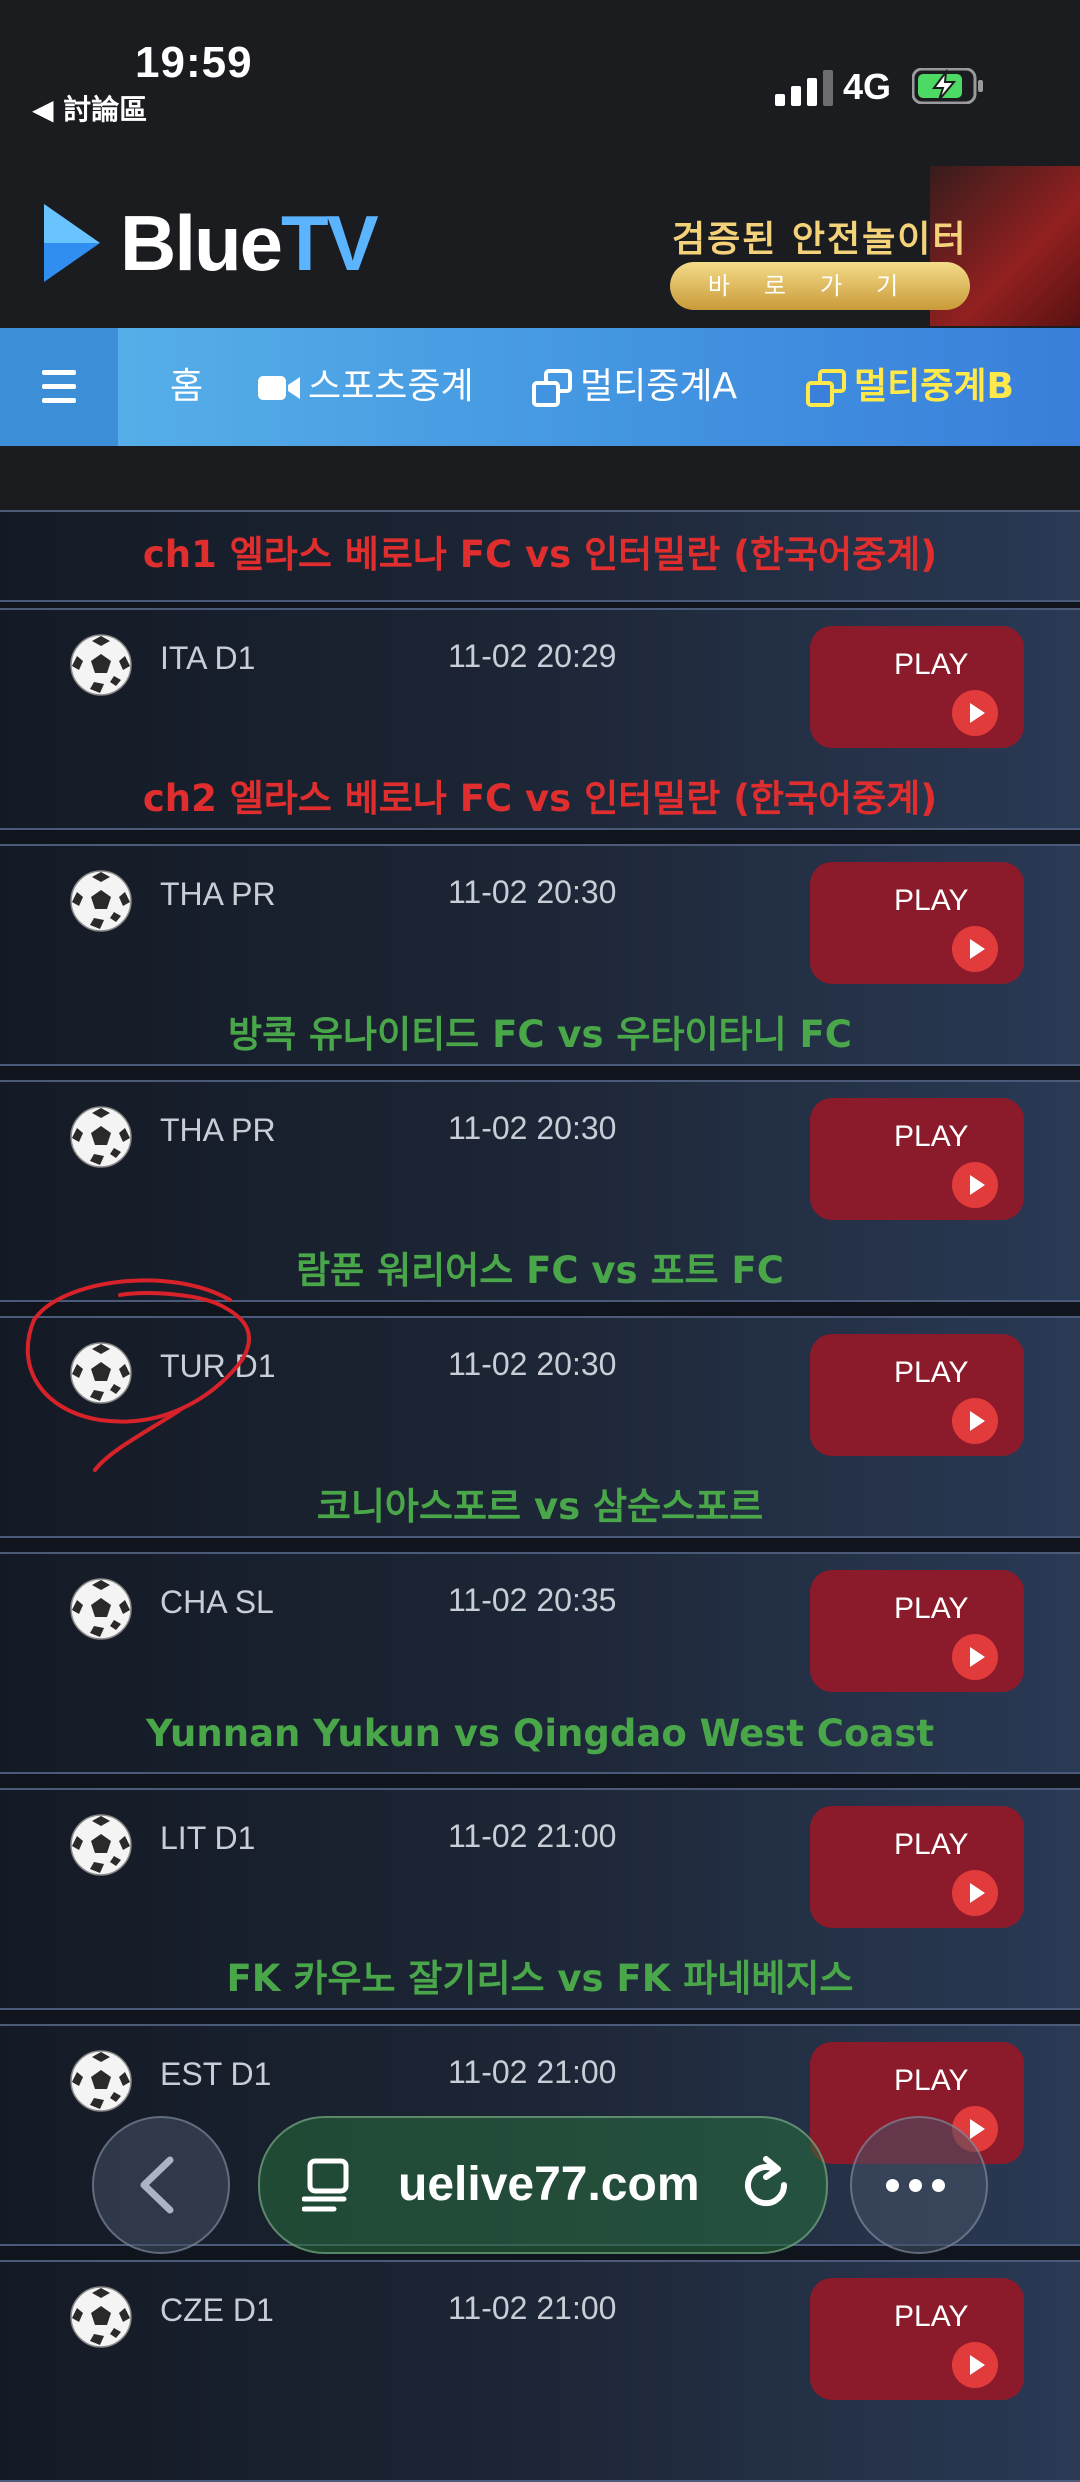 The height and width of the screenshot is (2482, 1080). Describe the element at coordinates (59, 387) in the screenshot. I see `hamburger-menu-button` at that location.